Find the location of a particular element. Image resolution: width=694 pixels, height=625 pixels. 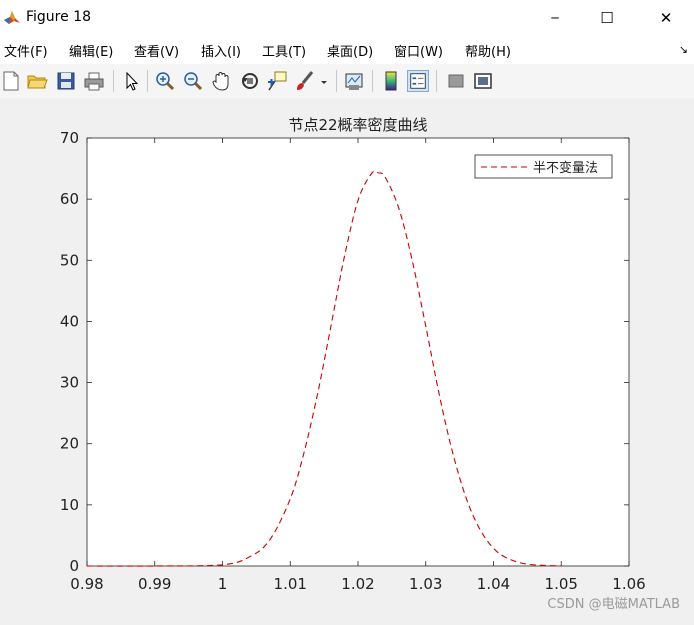

pan-hand-icon is located at coordinates (221, 81).